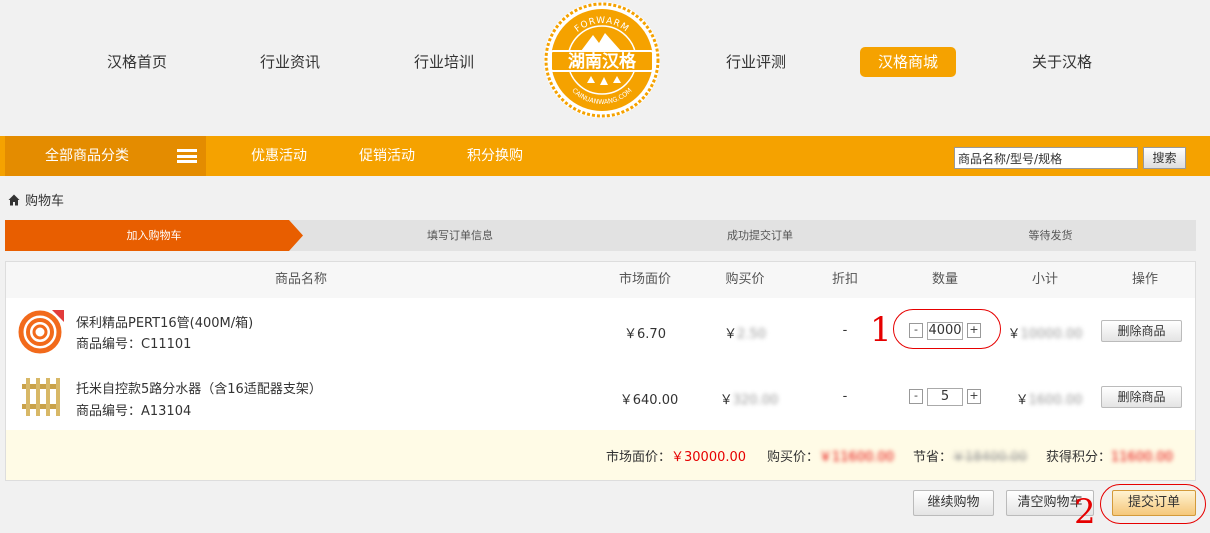 Image resolution: width=1210 pixels, height=533 pixels. What do you see at coordinates (881, 330) in the screenshot?
I see `annotation-number-1: 1` at bounding box center [881, 330].